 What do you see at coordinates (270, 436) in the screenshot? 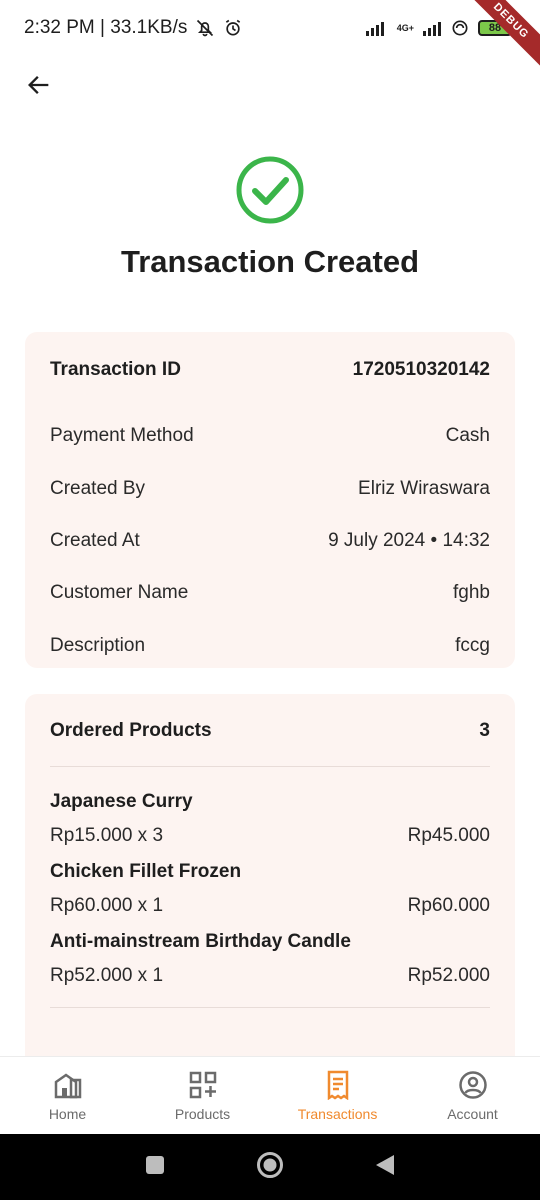
I see `payment-method-row: Payment Method Cash` at bounding box center [270, 436].